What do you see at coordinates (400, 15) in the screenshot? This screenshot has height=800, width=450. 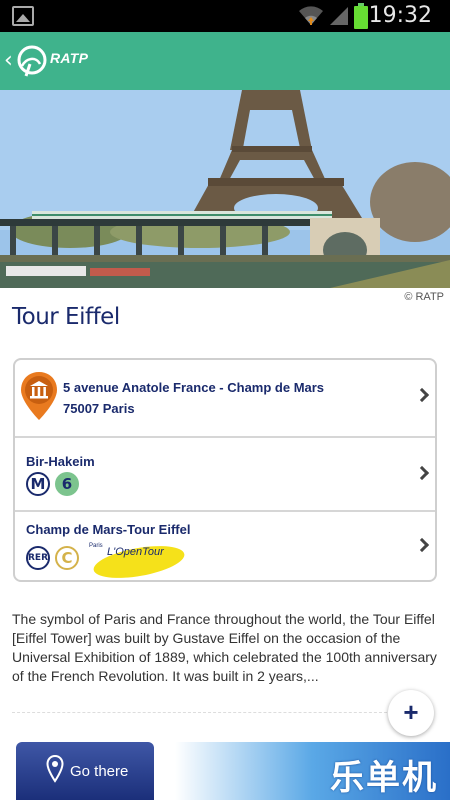 I see `clock: 19:32` at bounding box center [400, 15].